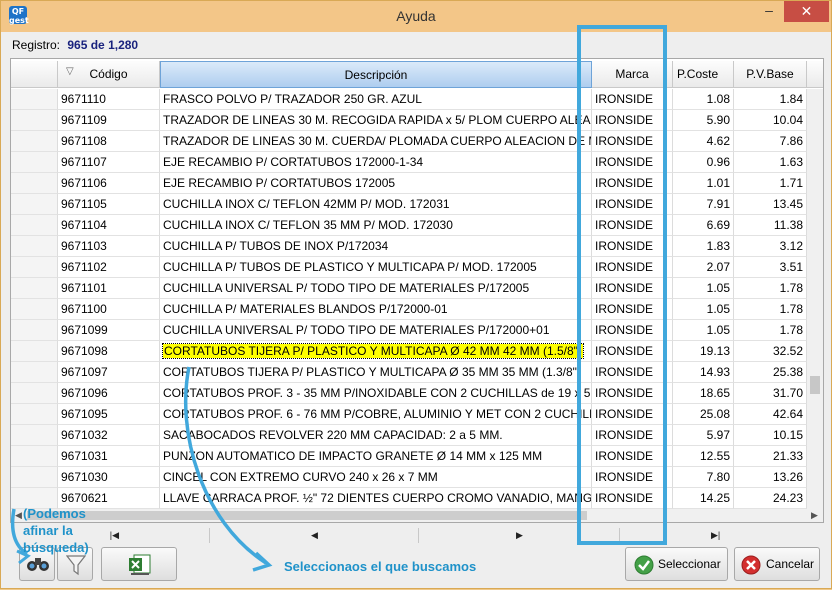  What do you see at coordinates (815, 385) in the screenshot?
I see `vertical-scroll-thumb` at bounding box center [815, 385].